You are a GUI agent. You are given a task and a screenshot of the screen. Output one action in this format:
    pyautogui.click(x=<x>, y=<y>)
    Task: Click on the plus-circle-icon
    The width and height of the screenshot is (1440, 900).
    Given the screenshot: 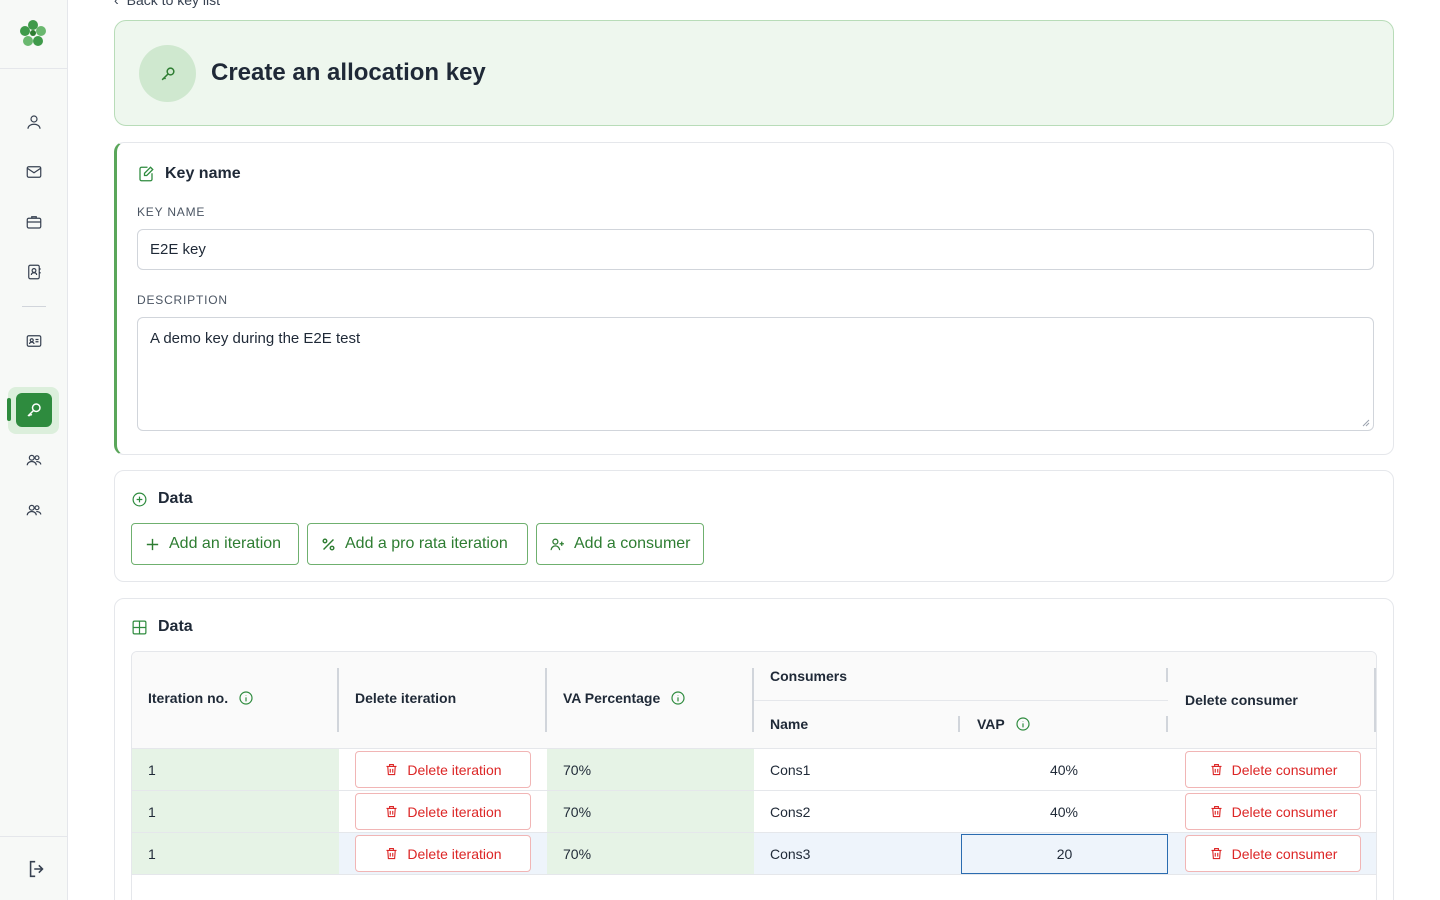 What is the action you would take?
    pyautogui.click(x=139, y=499)
    